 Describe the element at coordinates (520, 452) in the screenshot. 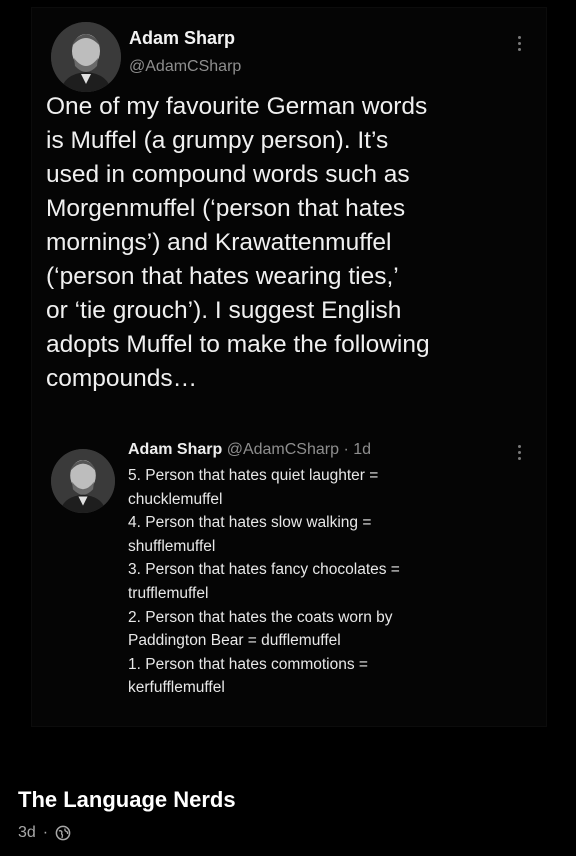

I see `reply-more-options-icon` at that location.